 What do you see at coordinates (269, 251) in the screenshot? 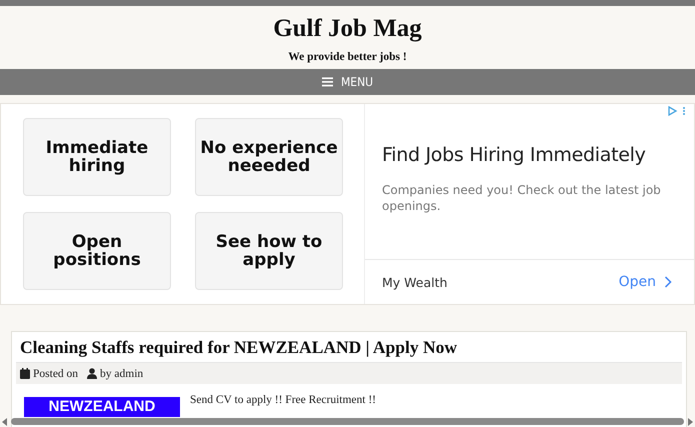
I see `ad-option-button: See how to apply` at bounding box center [269, 251].